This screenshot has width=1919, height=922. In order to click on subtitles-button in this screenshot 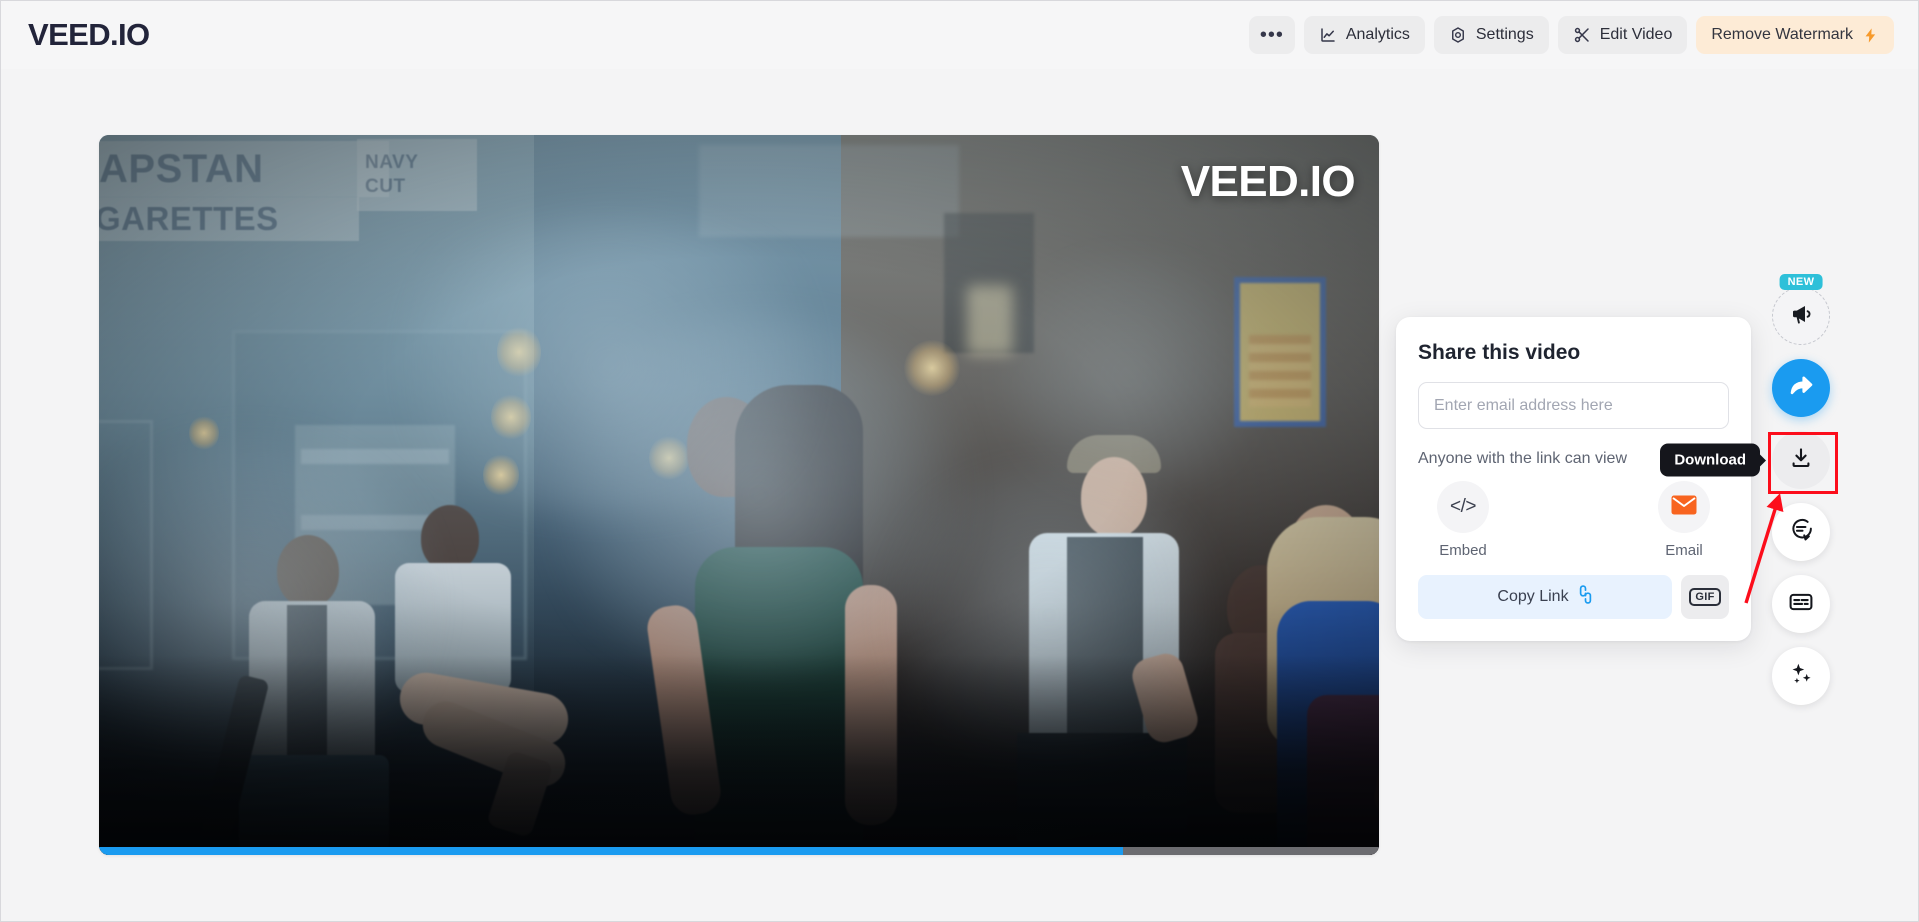, I will do `click(1801, 604)`.